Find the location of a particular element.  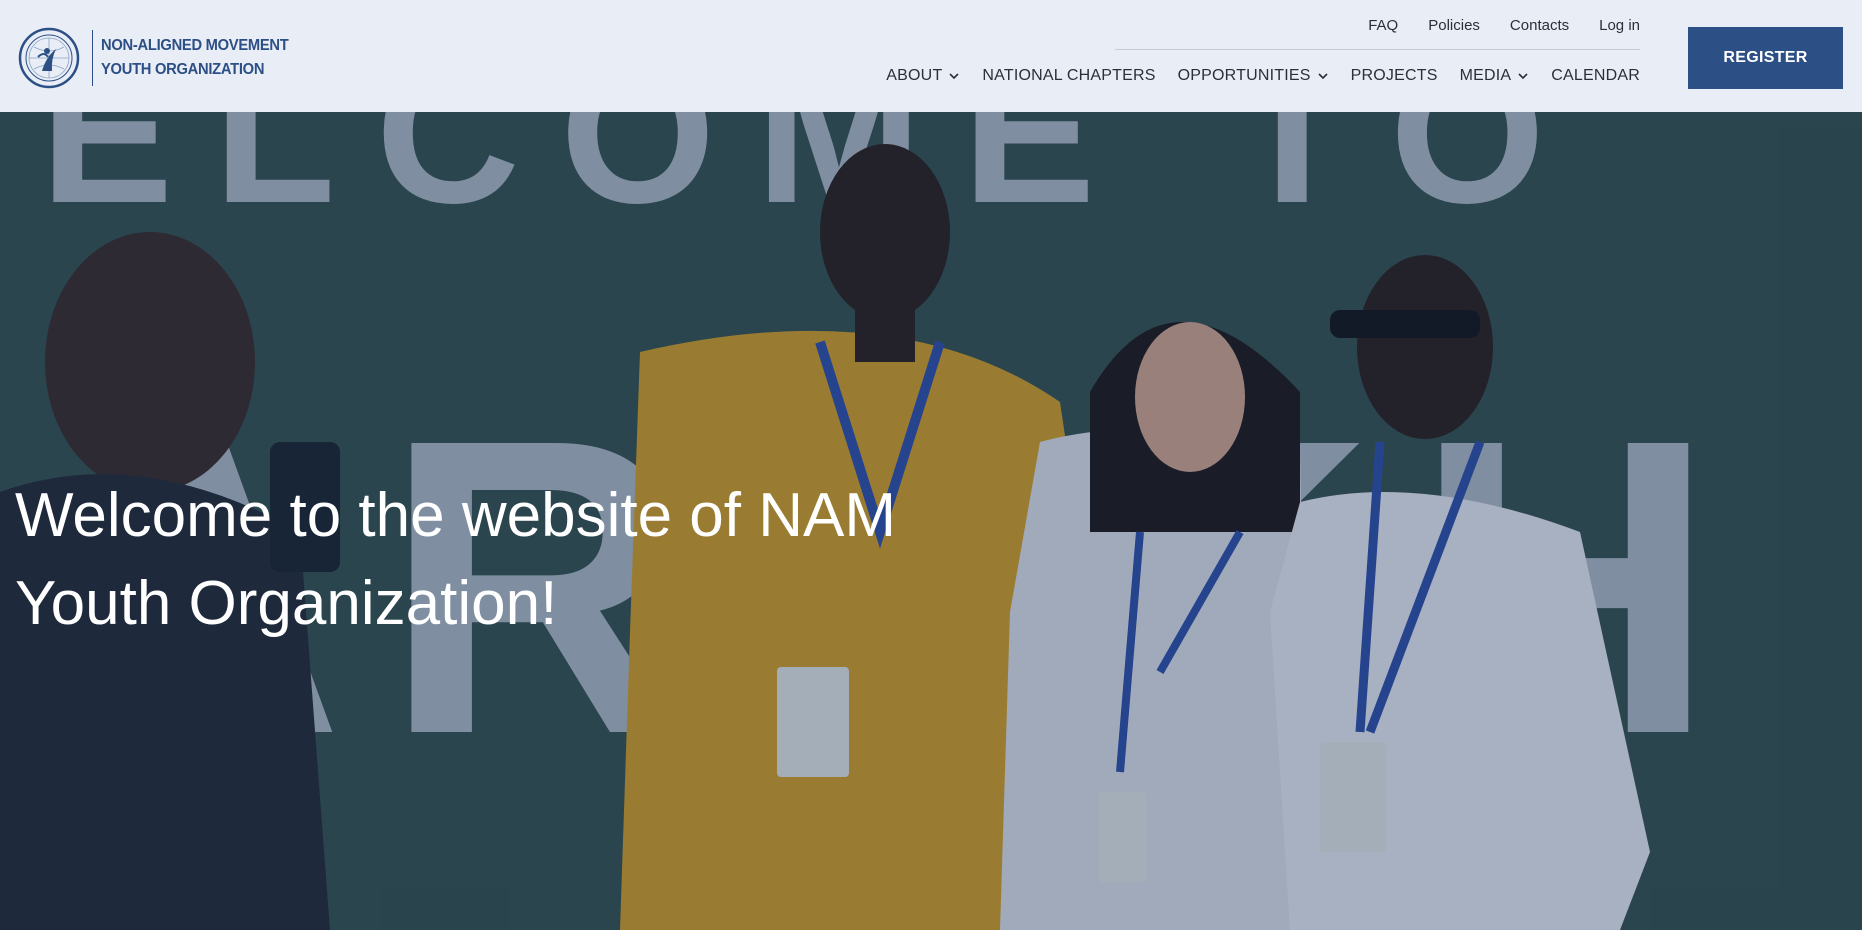

faq-link: FAQ is located at coordinates (1383, 25).